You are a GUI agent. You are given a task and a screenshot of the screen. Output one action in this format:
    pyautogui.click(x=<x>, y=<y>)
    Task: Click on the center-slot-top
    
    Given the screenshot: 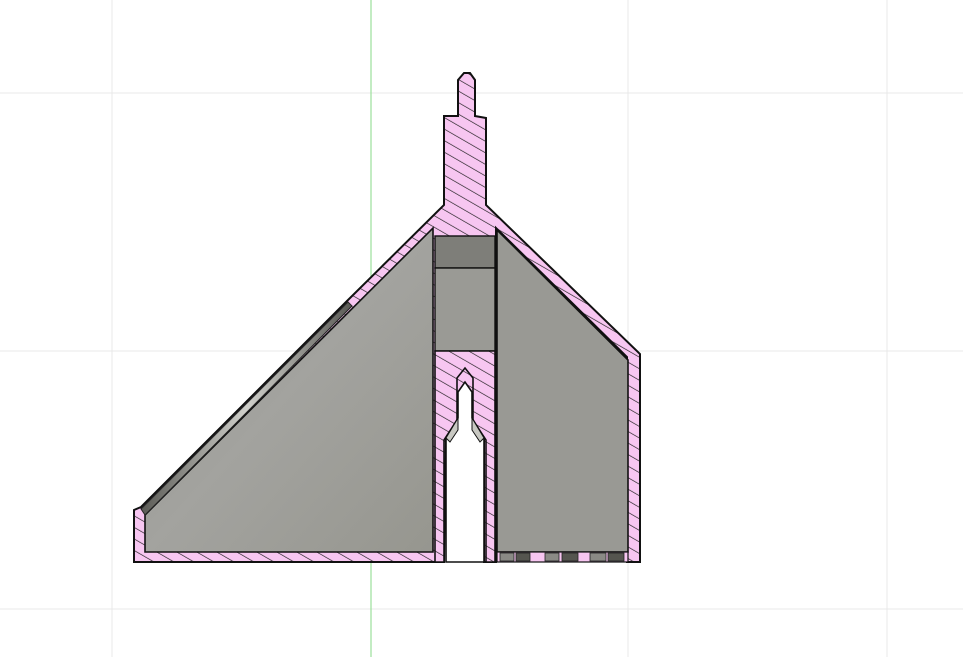 What is the action you would take?
    pyautogui.click(x=465, y=252)
    